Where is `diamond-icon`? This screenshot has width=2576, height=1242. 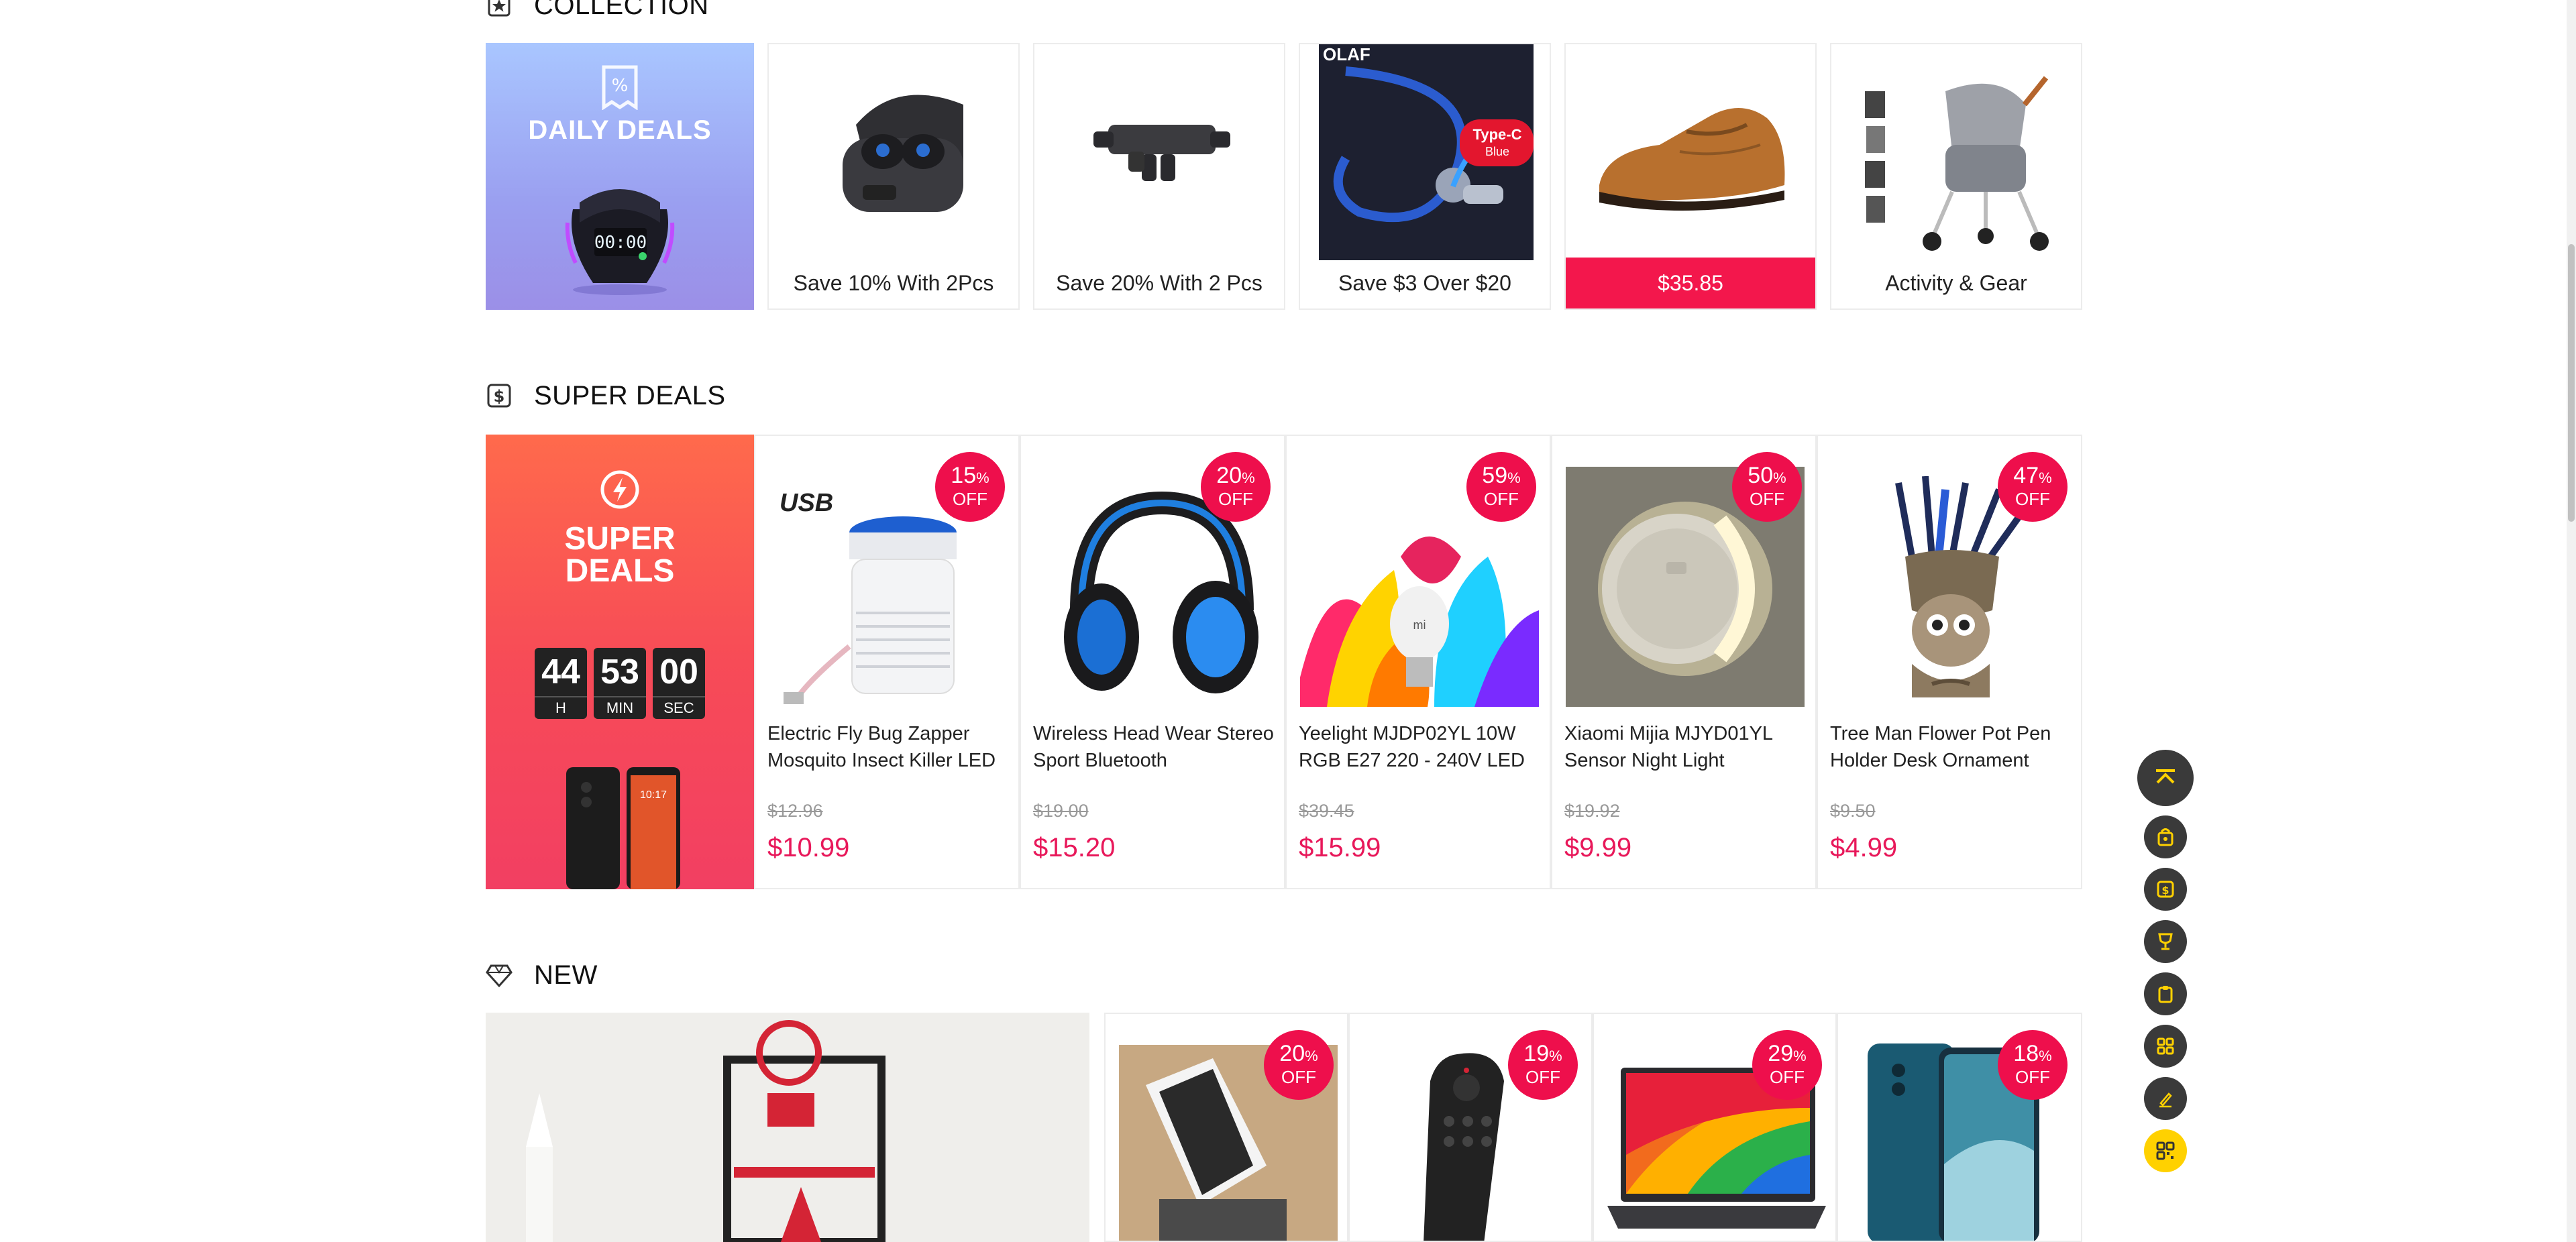 diamond-icon is located at coordinates (499, 975).